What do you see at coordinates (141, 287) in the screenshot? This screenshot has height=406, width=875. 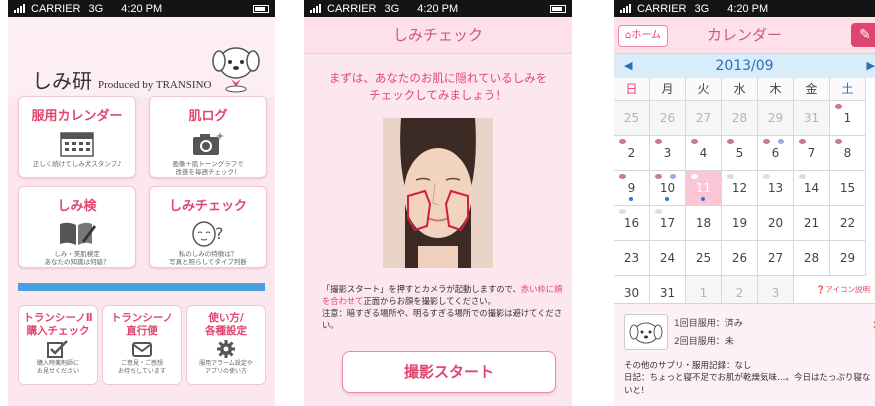 I see `divider-bar` at bounding box center [141, 287].